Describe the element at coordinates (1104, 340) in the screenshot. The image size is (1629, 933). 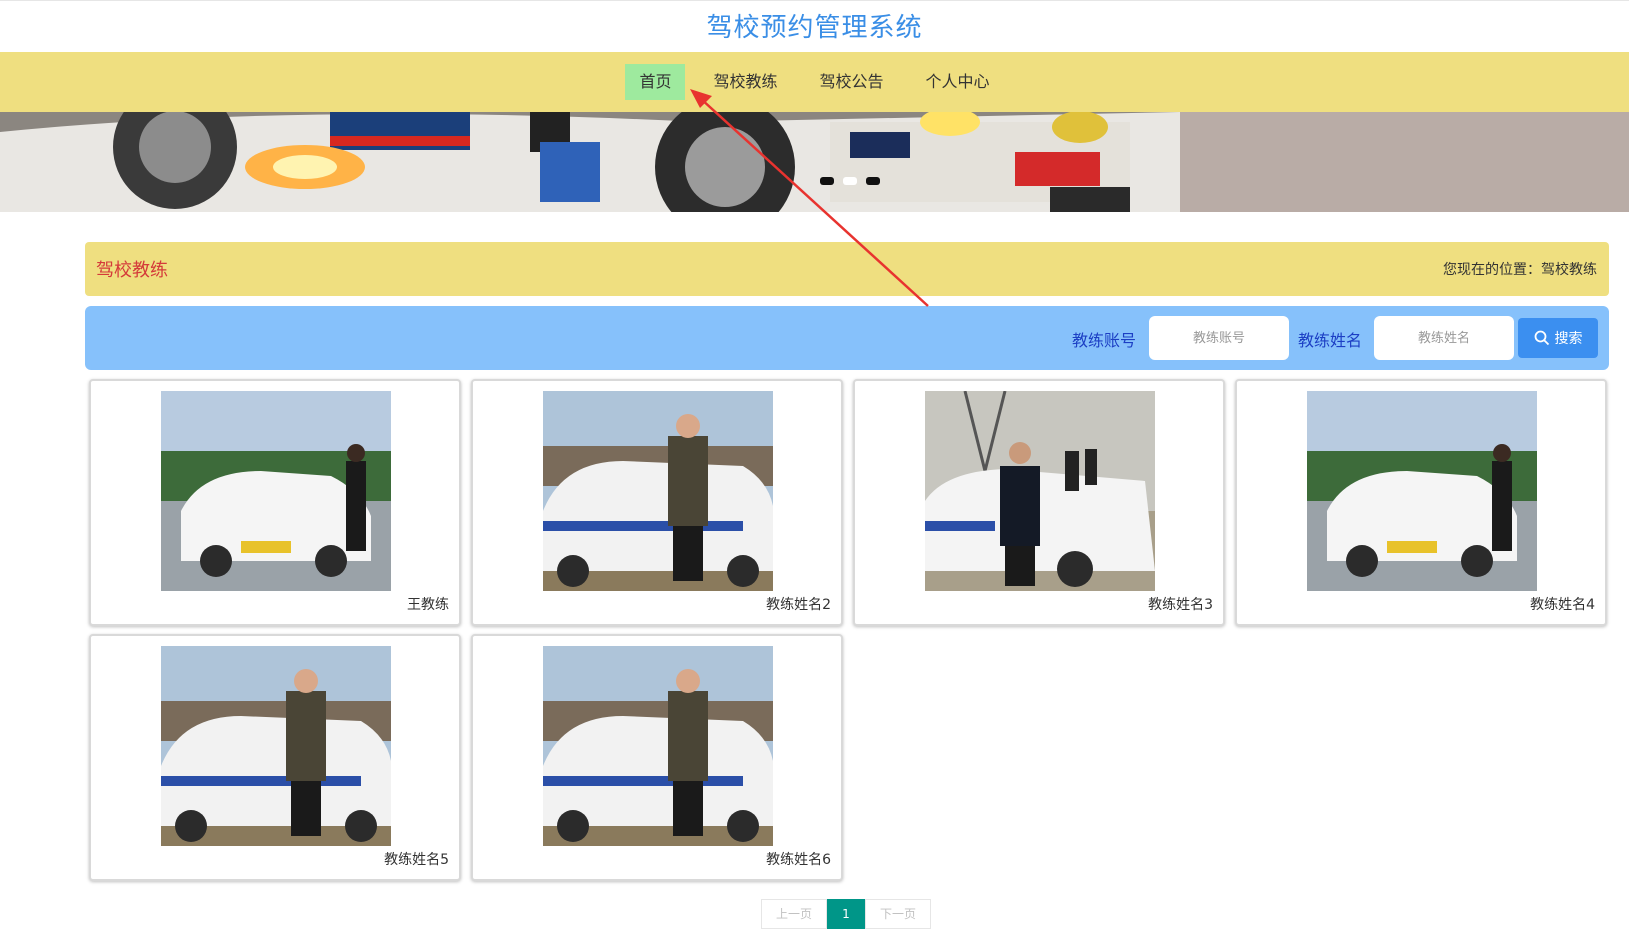
I see `account-label: 教练账号` at that location.